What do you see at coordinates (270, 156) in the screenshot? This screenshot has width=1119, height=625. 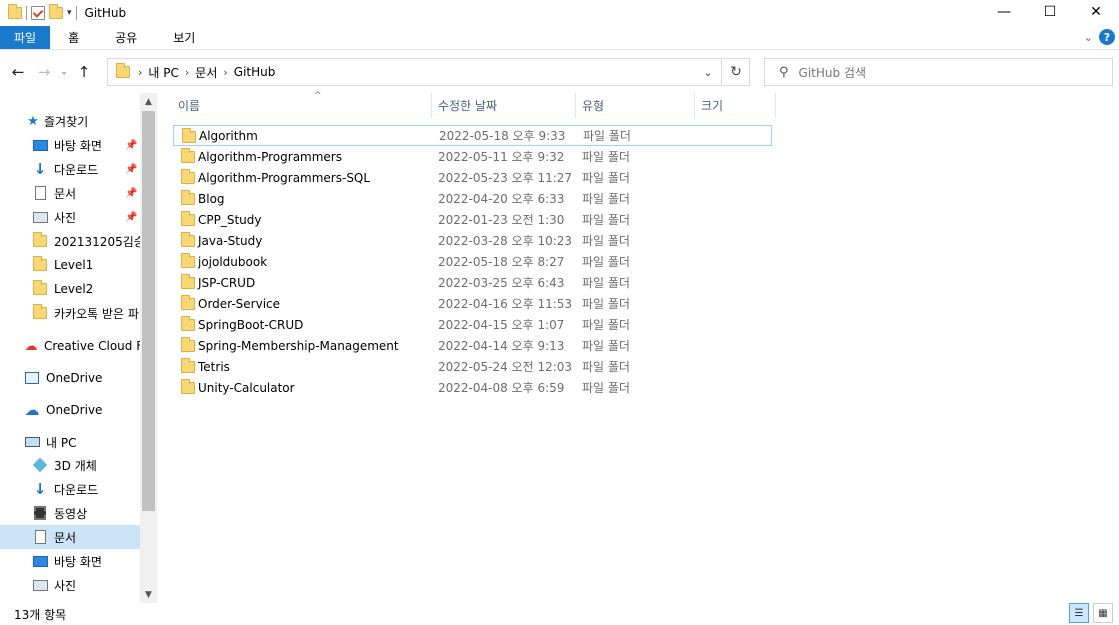 I see `file-name: Algorithm-Programmers` at bounding box center [270, 156].